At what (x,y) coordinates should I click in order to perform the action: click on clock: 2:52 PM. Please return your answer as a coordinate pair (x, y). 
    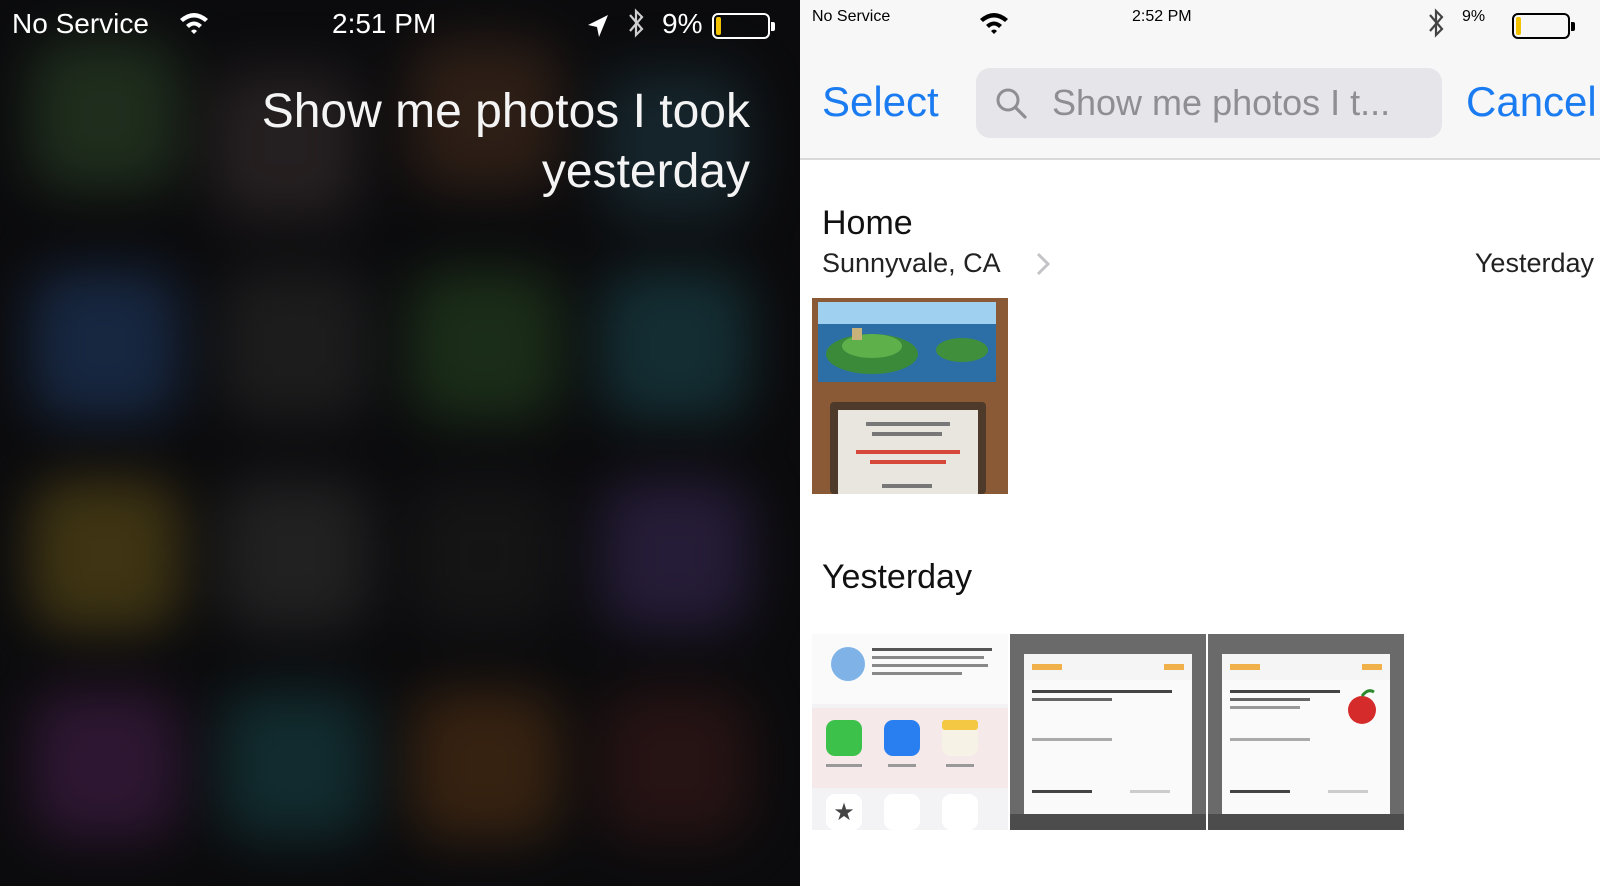
    Looking at the image, I should click on (1162, 16).